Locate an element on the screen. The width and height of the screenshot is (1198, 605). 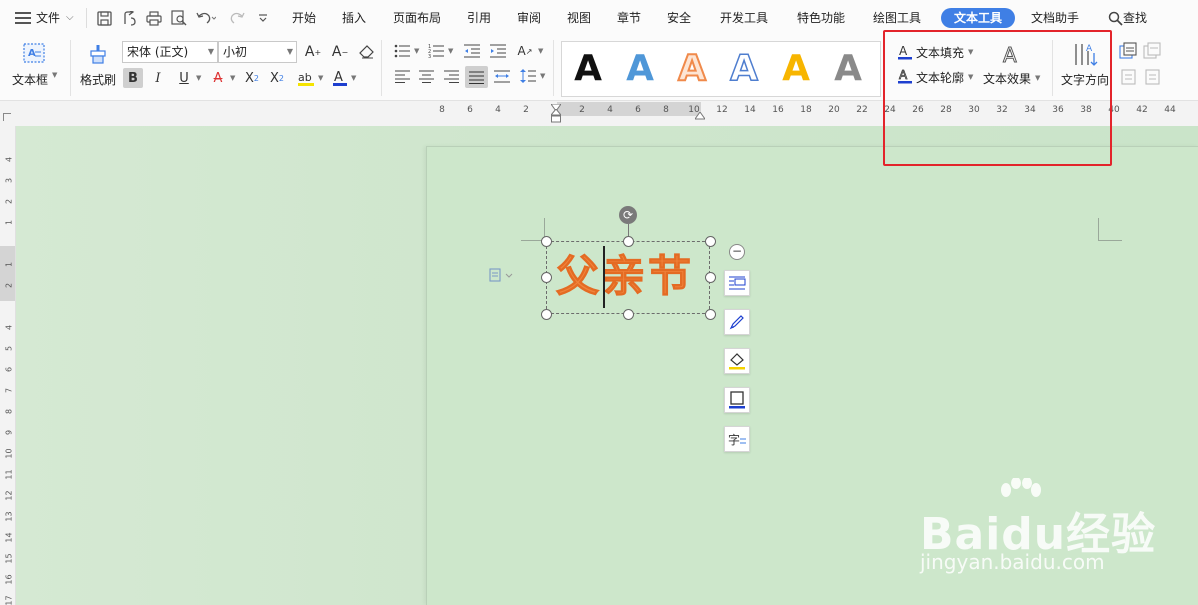
print-icon is located at coordinates (154, 18).